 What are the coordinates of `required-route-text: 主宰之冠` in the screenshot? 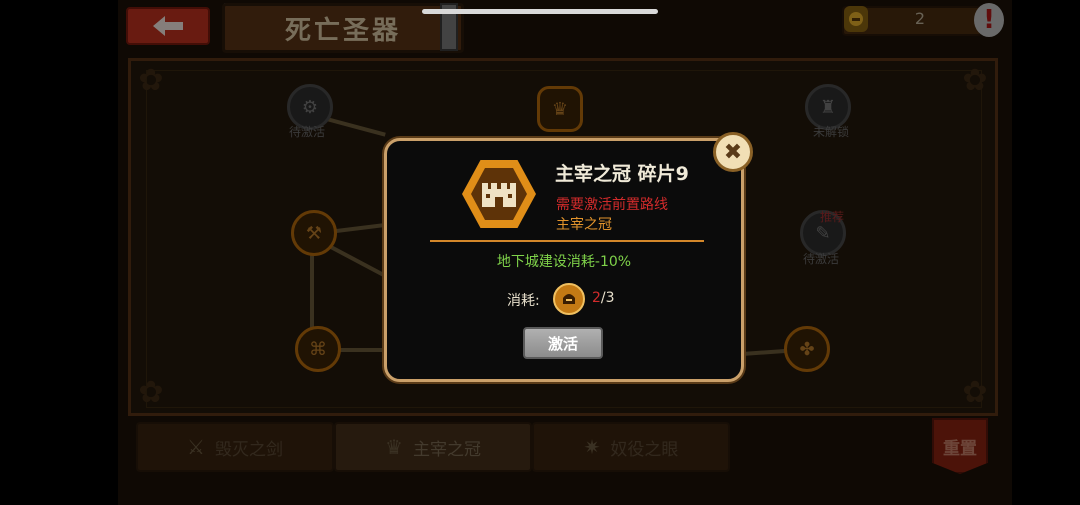 It's located at (584, 225).